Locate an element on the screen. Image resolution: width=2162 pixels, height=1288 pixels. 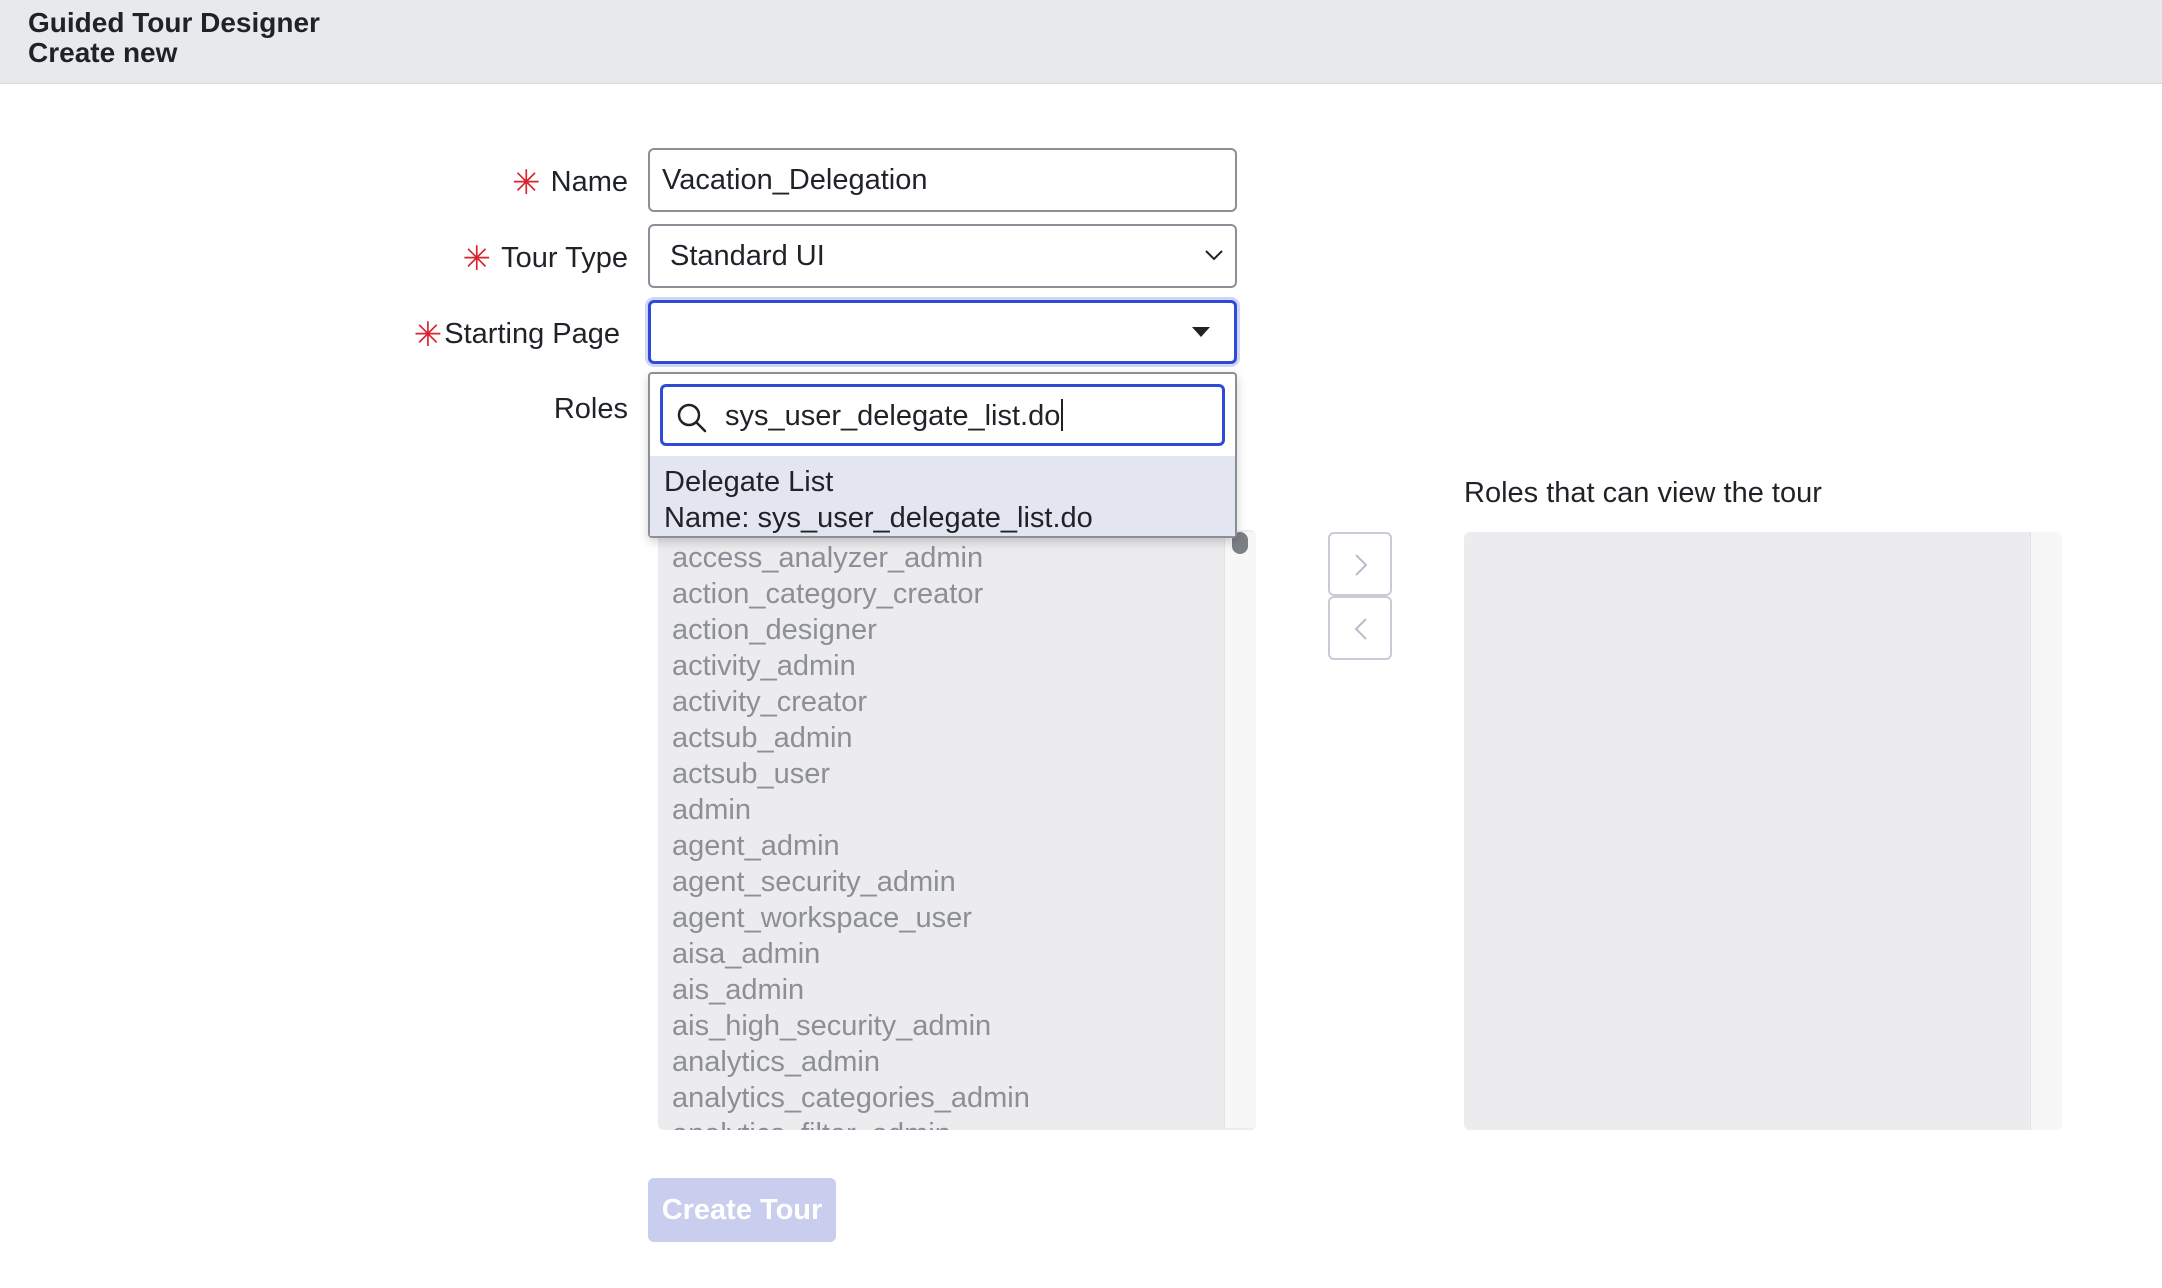
role-list-item: analytics_admin is located at coordinates (851, 1062).